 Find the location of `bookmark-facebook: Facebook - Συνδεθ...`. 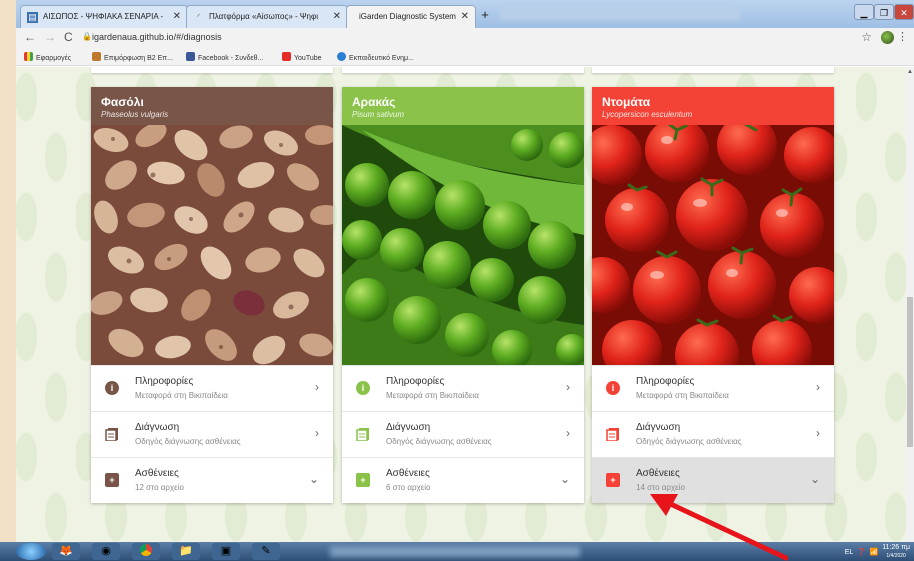

bookmark-facebook: Facebook - Συνδεθ... is located at coordinates (224, 57).